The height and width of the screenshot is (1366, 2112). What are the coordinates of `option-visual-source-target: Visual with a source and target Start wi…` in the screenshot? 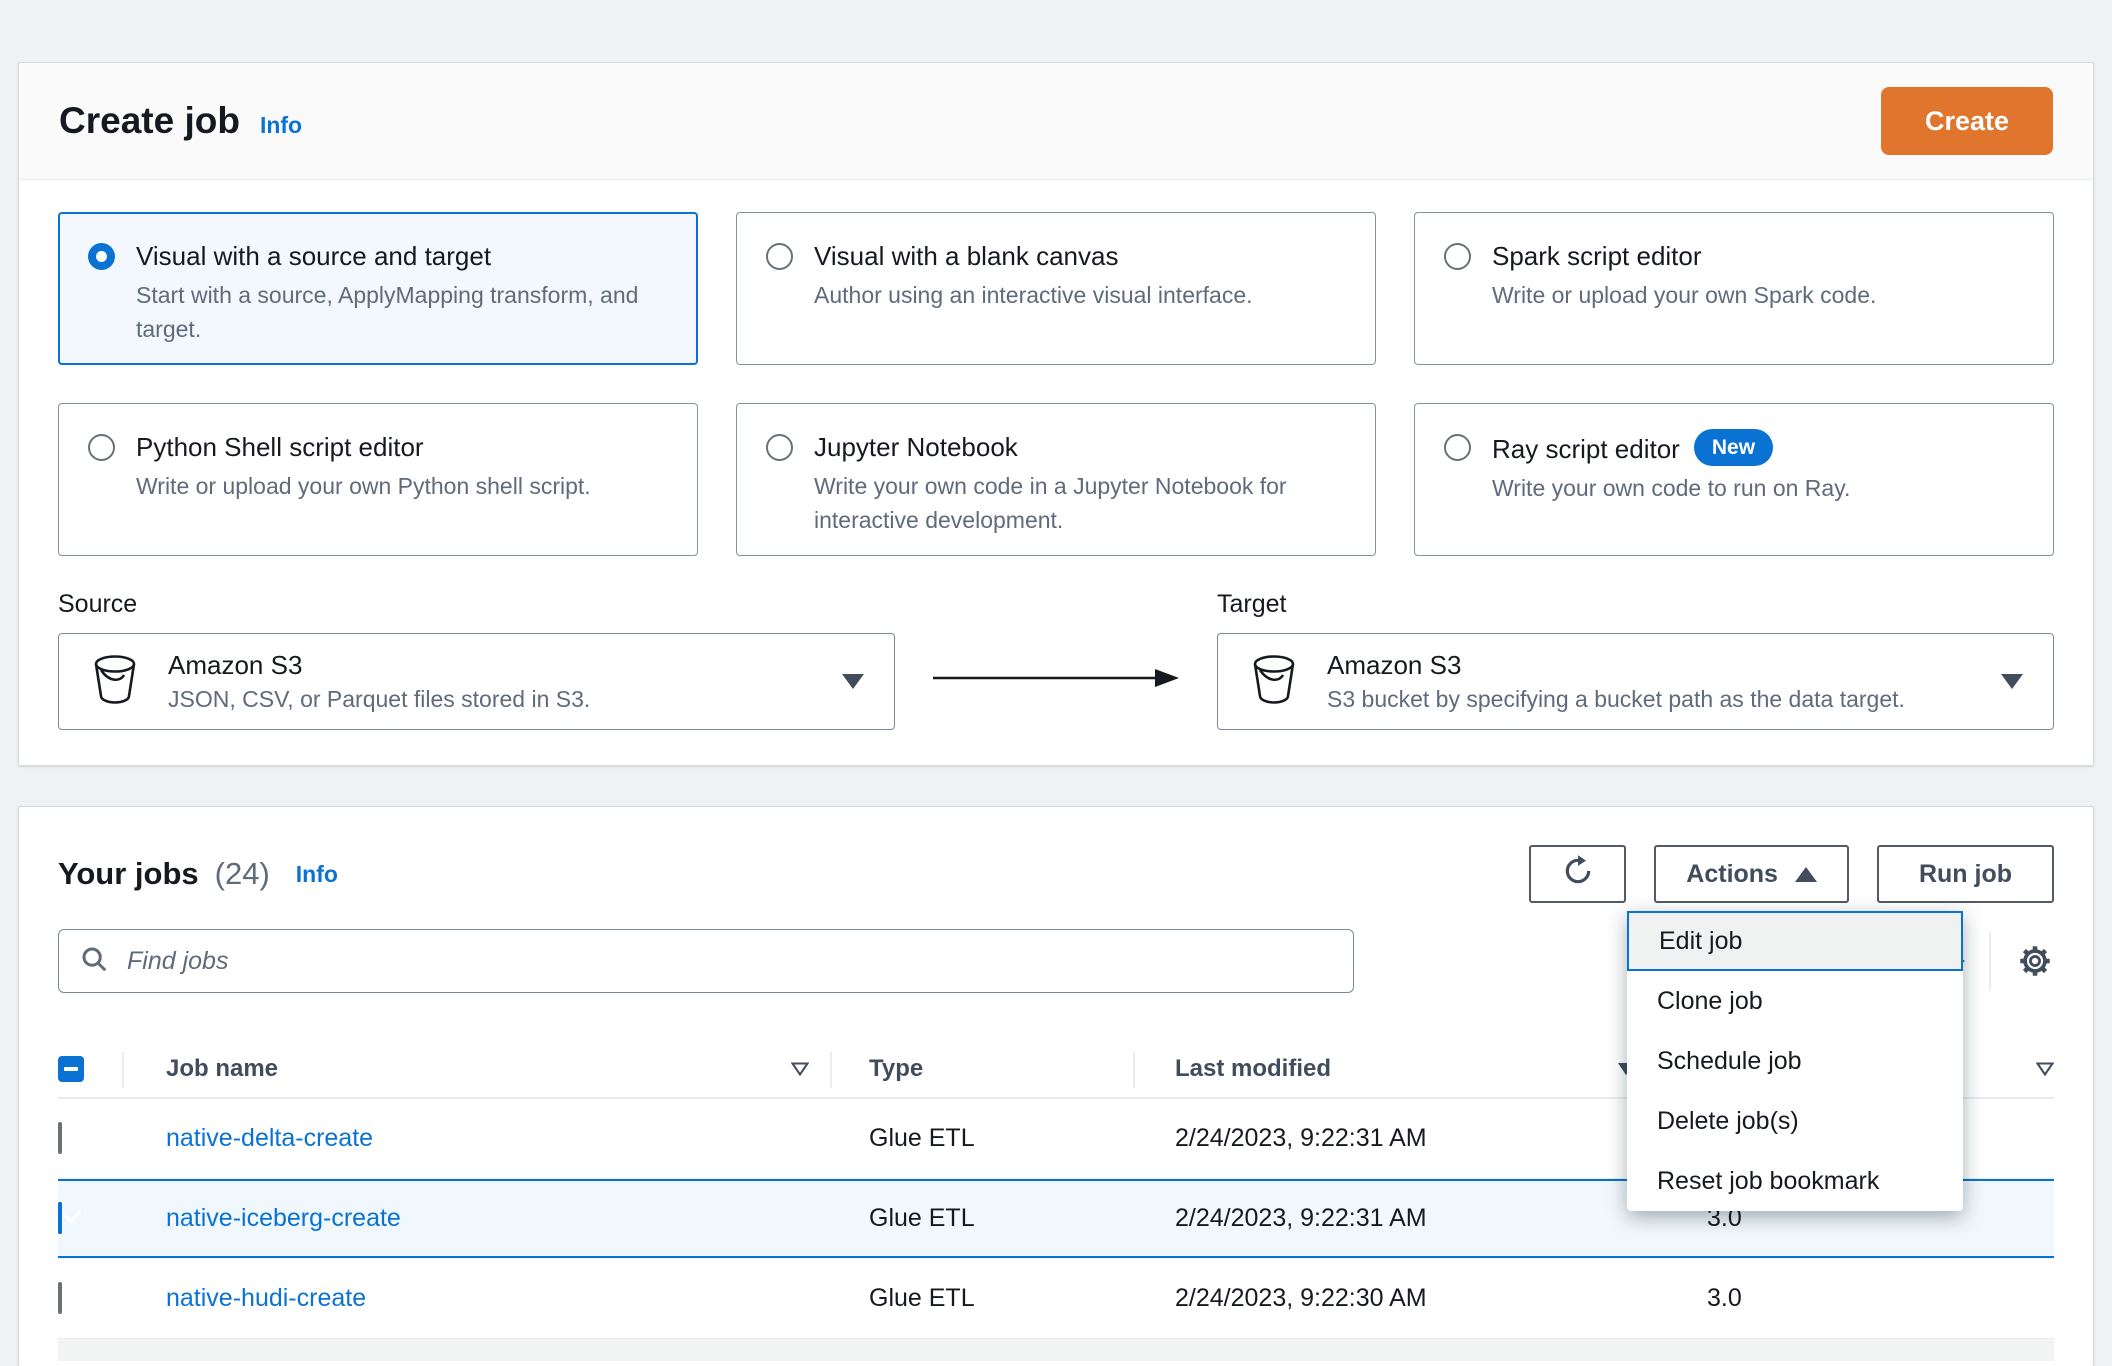 It's located at (378, 288).